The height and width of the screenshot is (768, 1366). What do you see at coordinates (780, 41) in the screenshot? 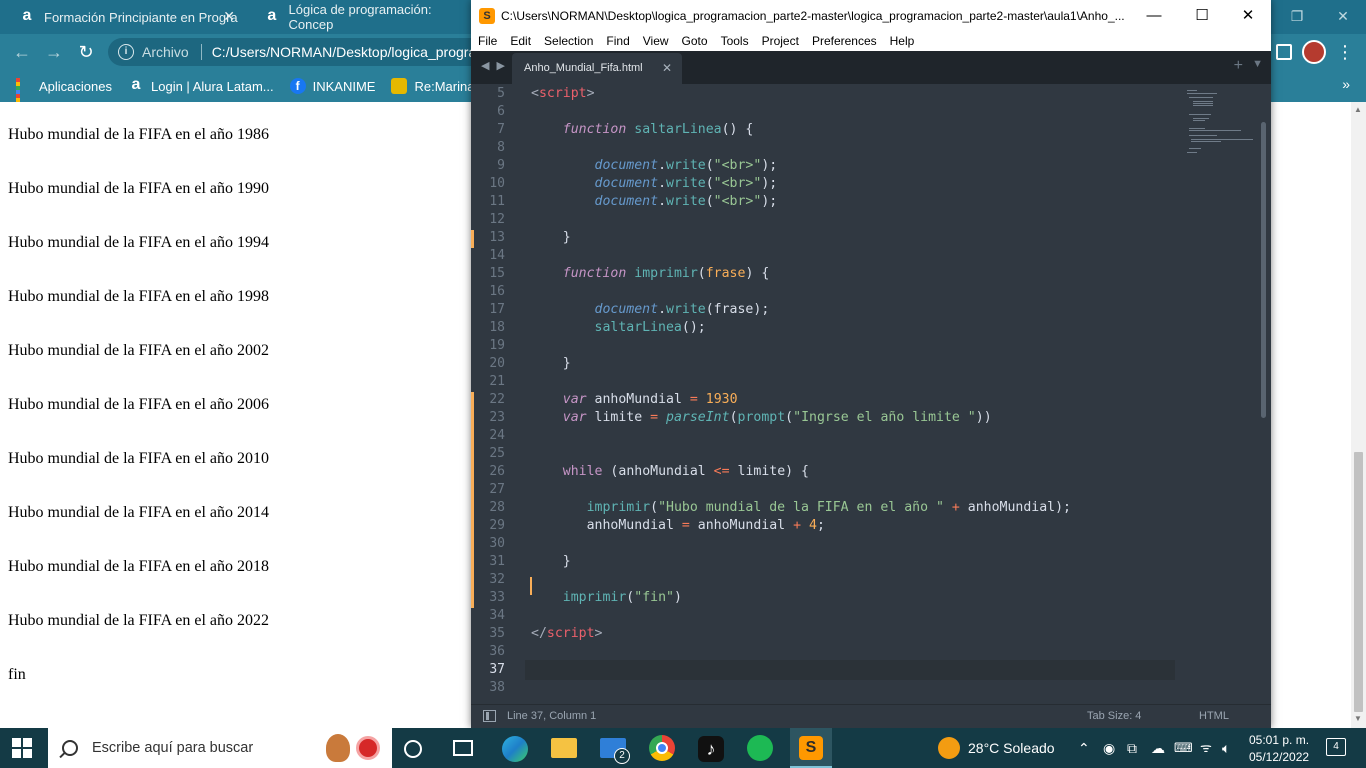
I see `menu-project: Project` at bounding box center [780, 41].